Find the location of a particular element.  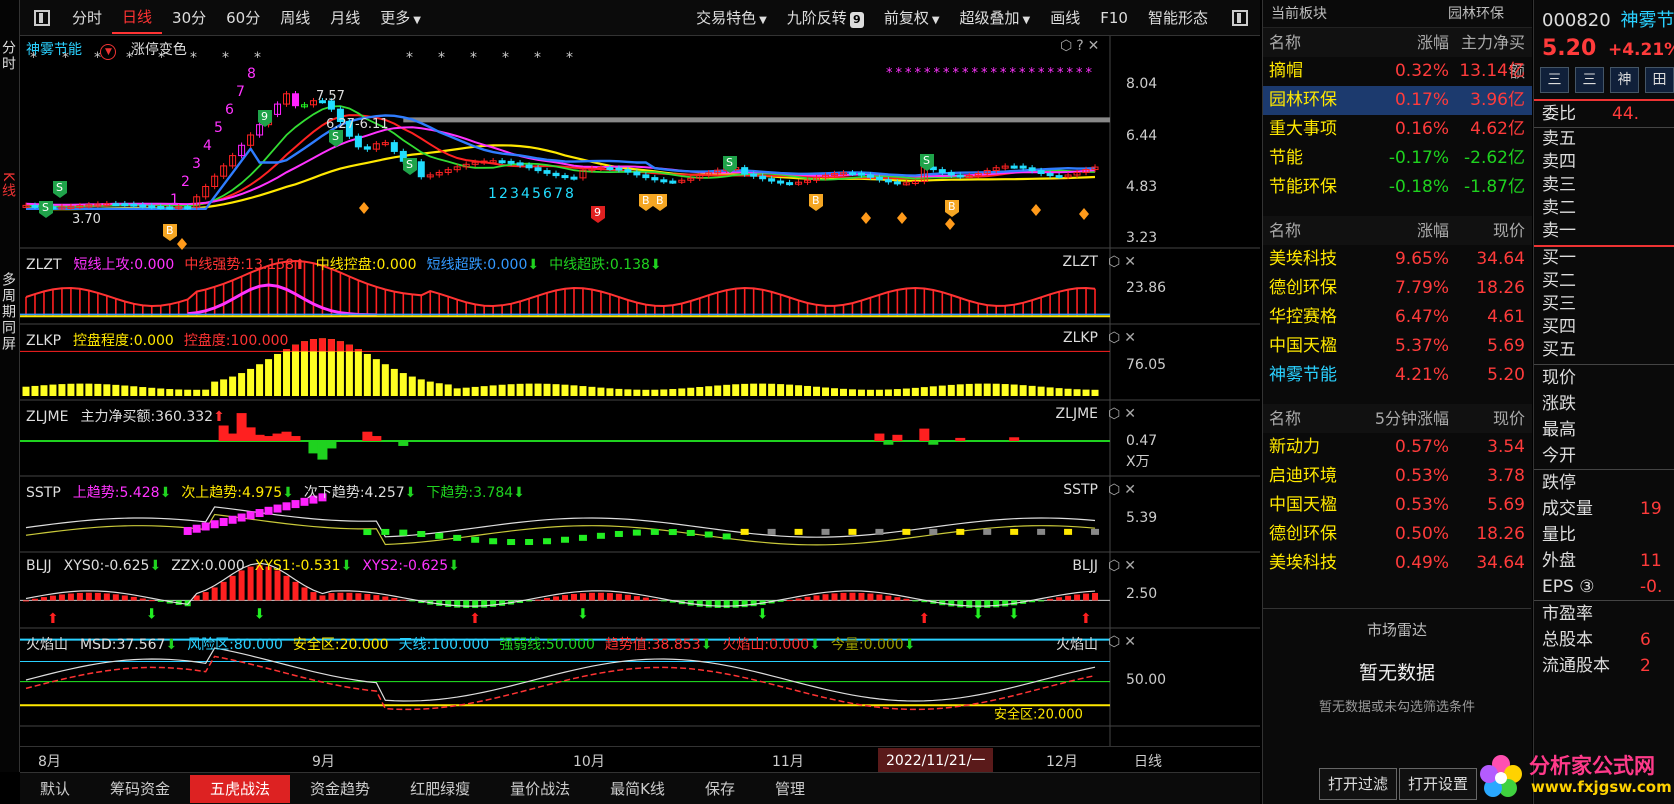

period-daily: 日线 is located at coordinates (137, 18).